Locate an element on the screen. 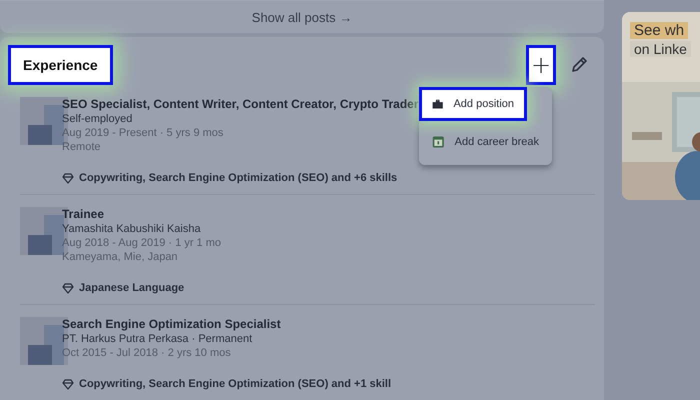  job-dates: Oct 2015 - Jul 2018 · 2 yrs 10 mos is located at coordinates (146, 353).